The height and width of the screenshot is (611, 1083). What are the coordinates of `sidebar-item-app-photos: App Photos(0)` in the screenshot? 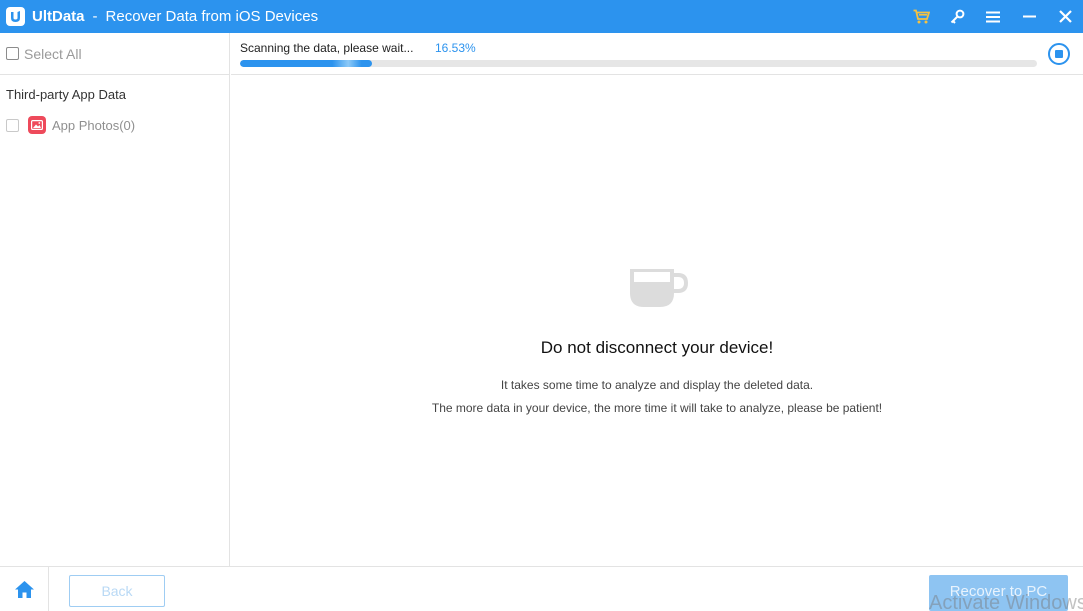 It's located at (114, 118).